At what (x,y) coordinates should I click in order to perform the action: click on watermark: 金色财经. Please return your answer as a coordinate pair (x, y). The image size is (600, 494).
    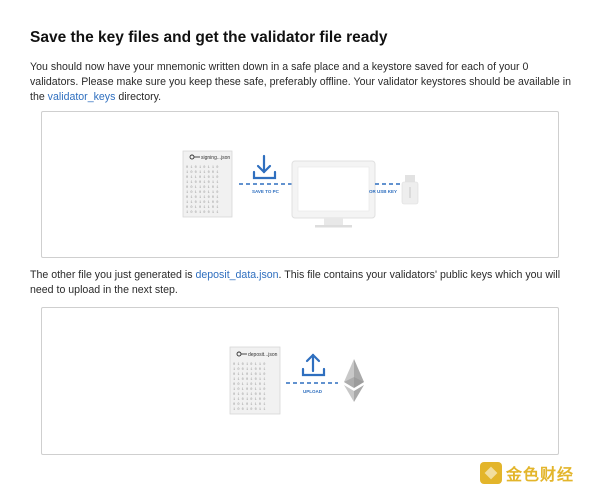
    Looking at the image, I should click on (527, 473).